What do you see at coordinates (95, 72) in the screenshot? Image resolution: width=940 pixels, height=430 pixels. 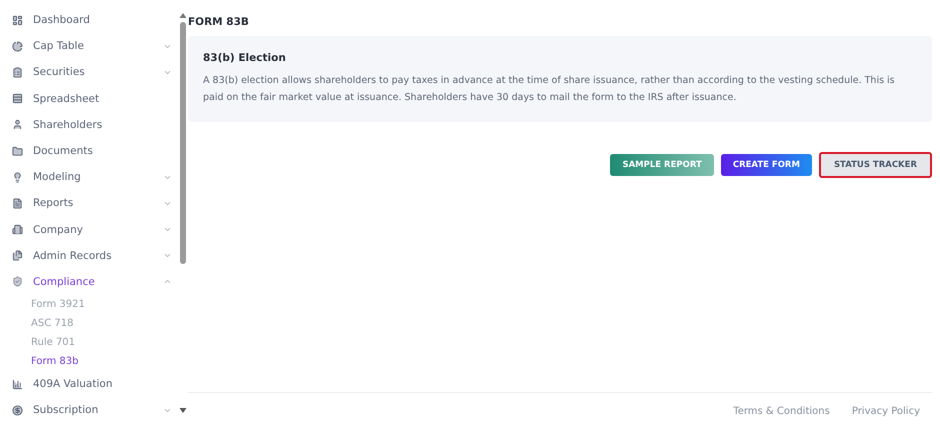 I see `sidebar-item: Securities` at bounding box center [95, 72].